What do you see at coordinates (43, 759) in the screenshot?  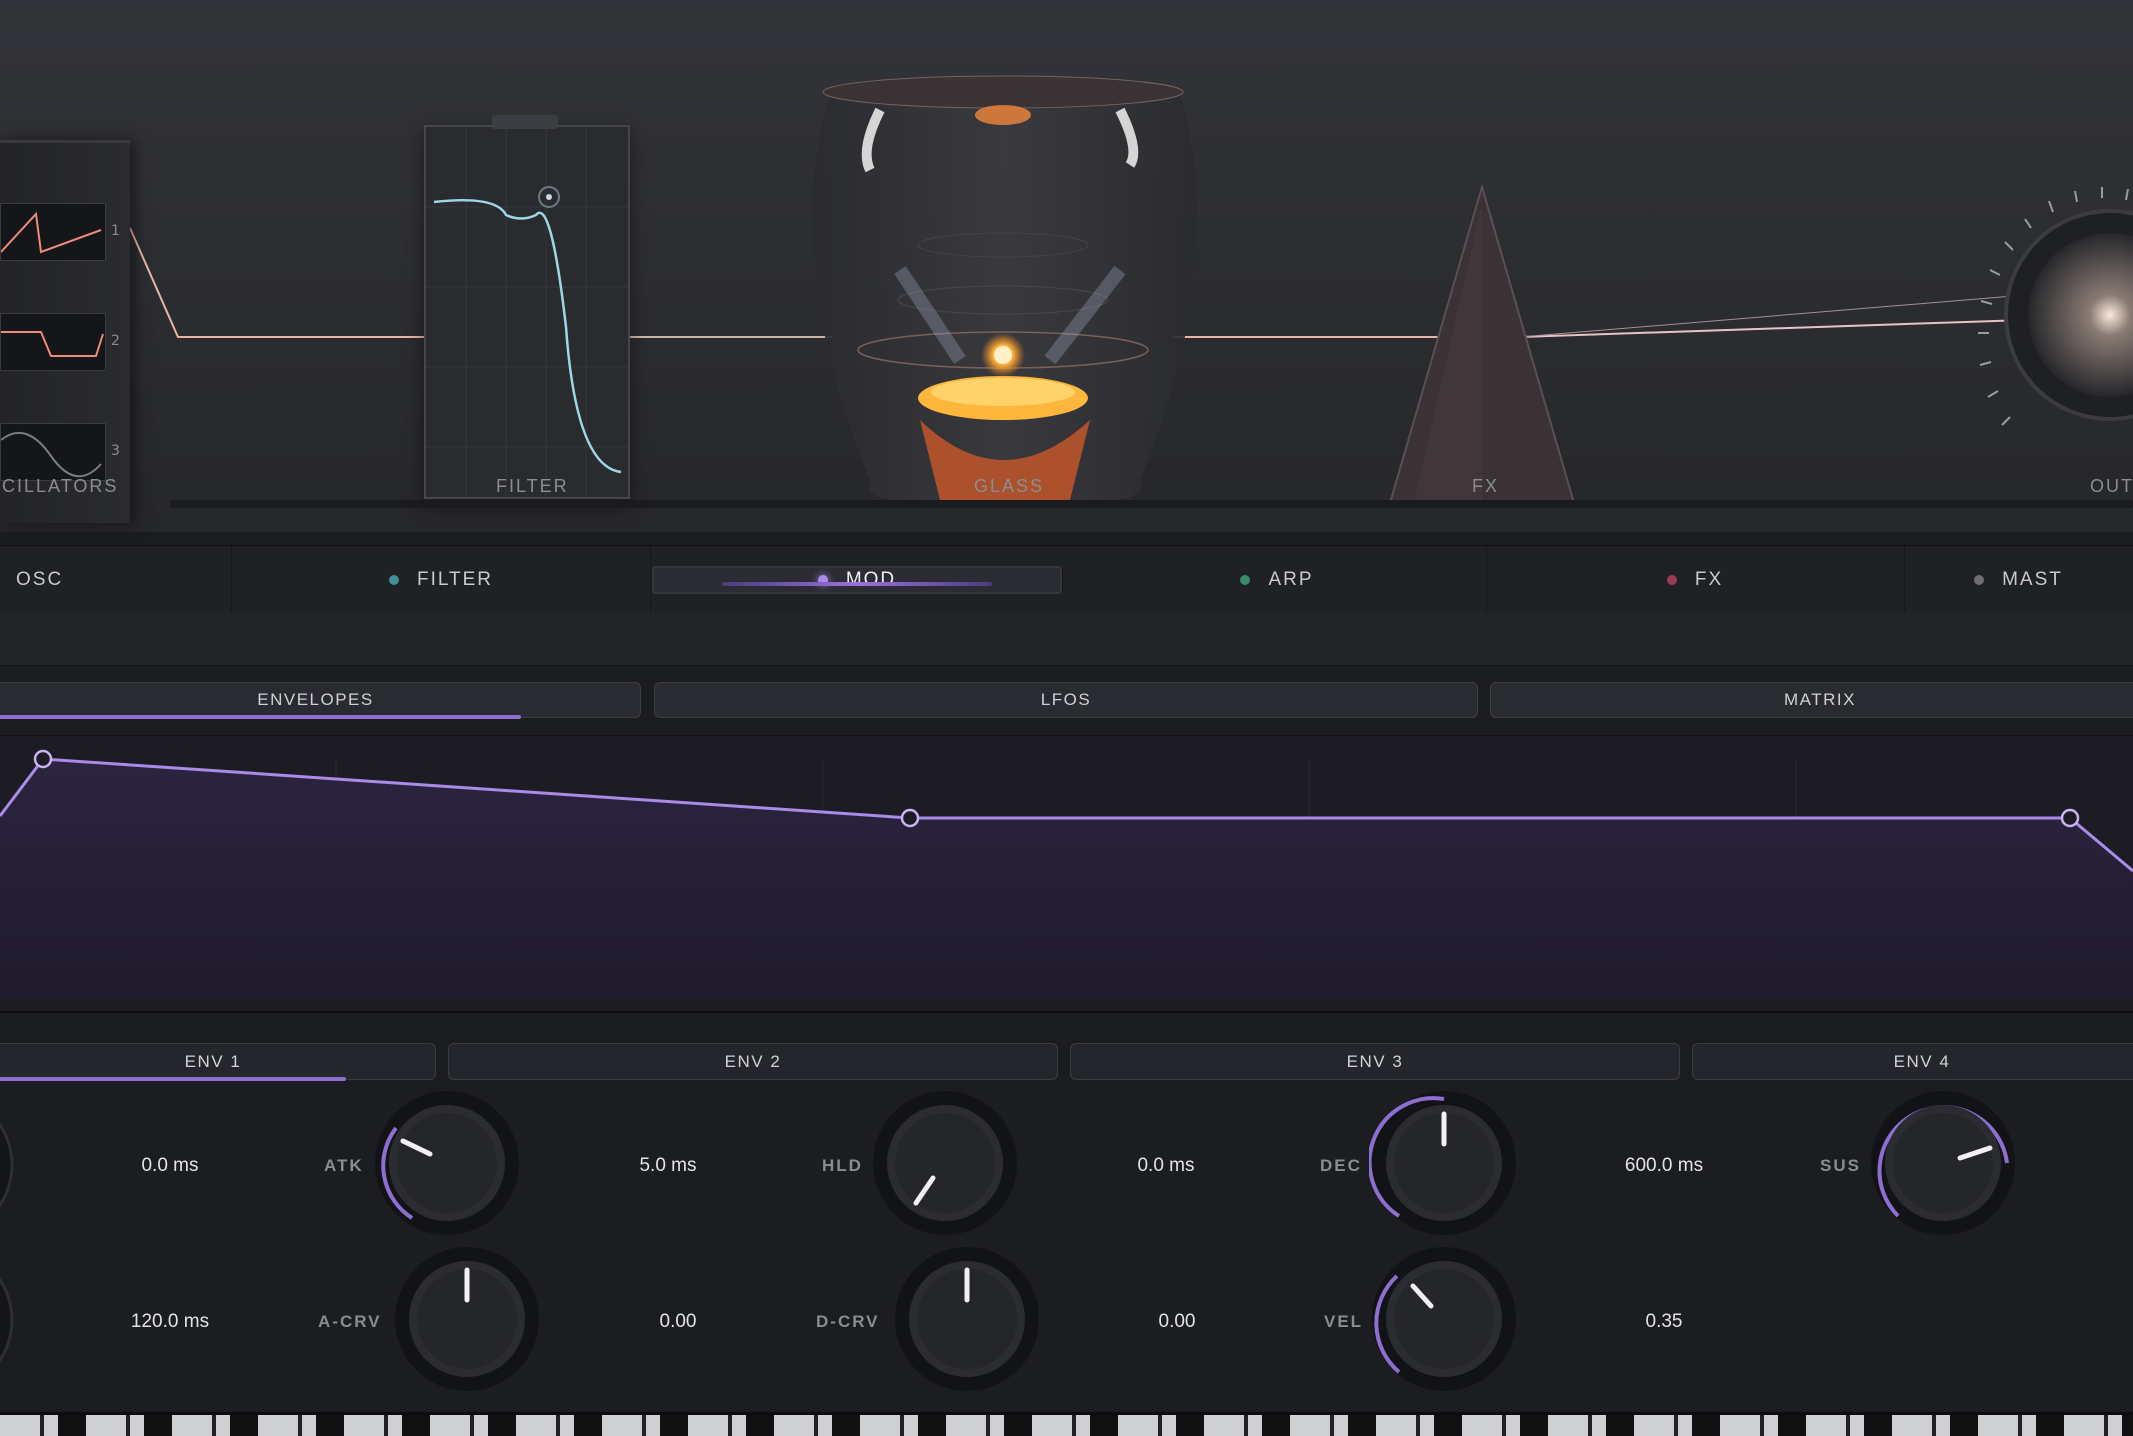 I see `attack-node` at bounding box center [43, 759].